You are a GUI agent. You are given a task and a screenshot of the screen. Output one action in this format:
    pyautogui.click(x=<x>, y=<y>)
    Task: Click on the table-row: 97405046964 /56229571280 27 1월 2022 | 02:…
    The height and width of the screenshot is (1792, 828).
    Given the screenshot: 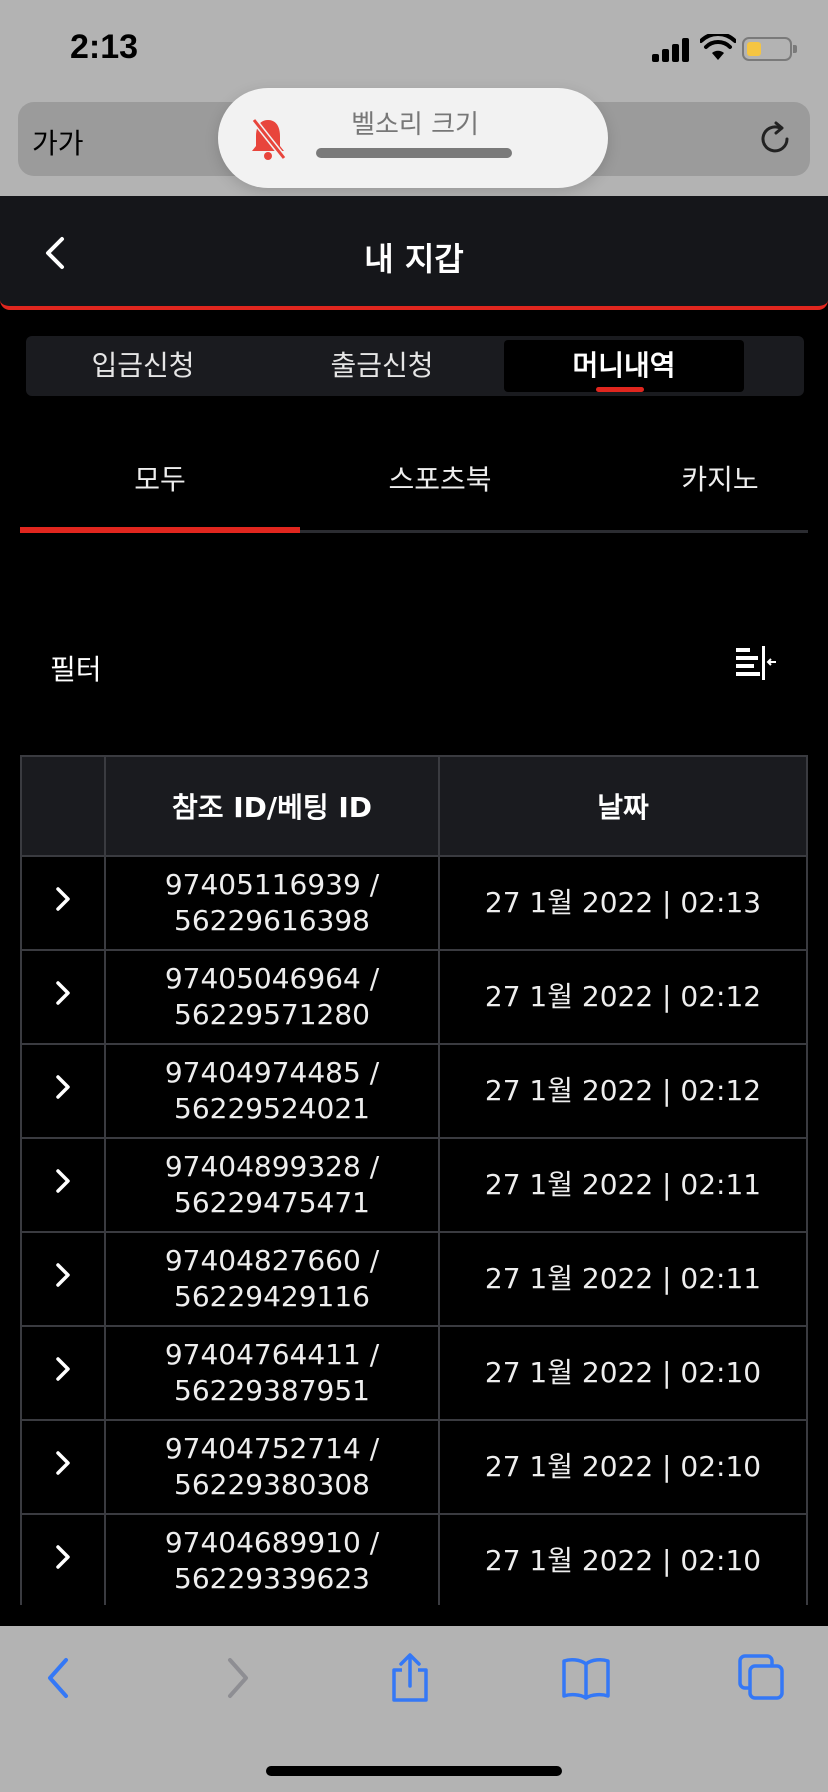 What is the action you would take?
    pyautogui.click(x=414, y=997)
    